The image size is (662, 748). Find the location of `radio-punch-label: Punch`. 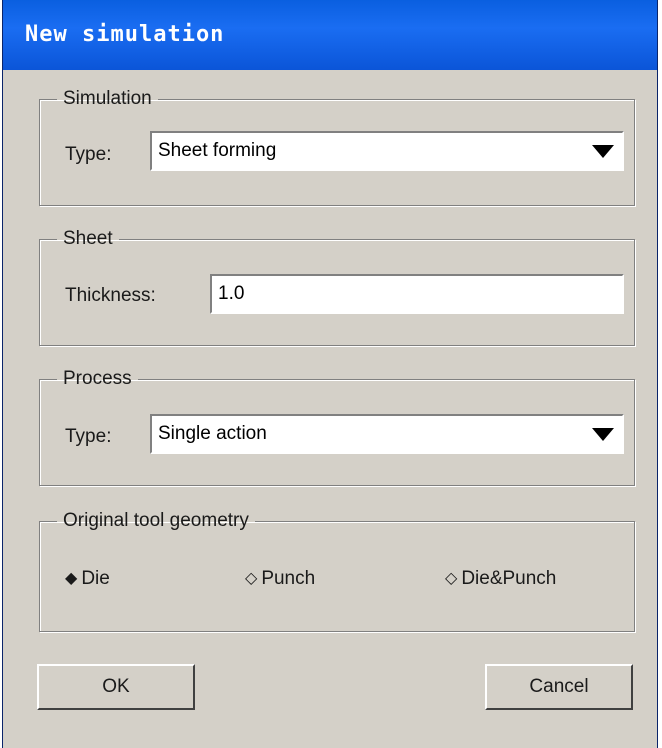

radio-punch-label: Punch is located at coordinates (288, 578).